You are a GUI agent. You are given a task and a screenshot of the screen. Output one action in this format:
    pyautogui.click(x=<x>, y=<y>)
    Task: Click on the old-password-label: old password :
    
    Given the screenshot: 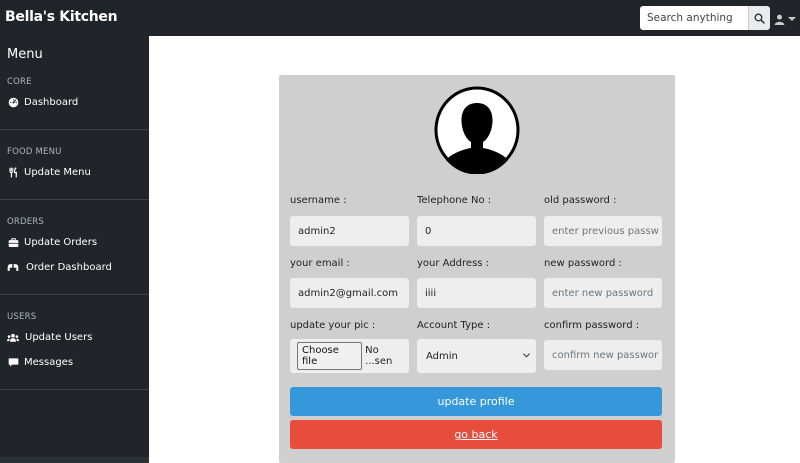 What is the action you would take?
    pyautogui.click(x=580, y=200)
    